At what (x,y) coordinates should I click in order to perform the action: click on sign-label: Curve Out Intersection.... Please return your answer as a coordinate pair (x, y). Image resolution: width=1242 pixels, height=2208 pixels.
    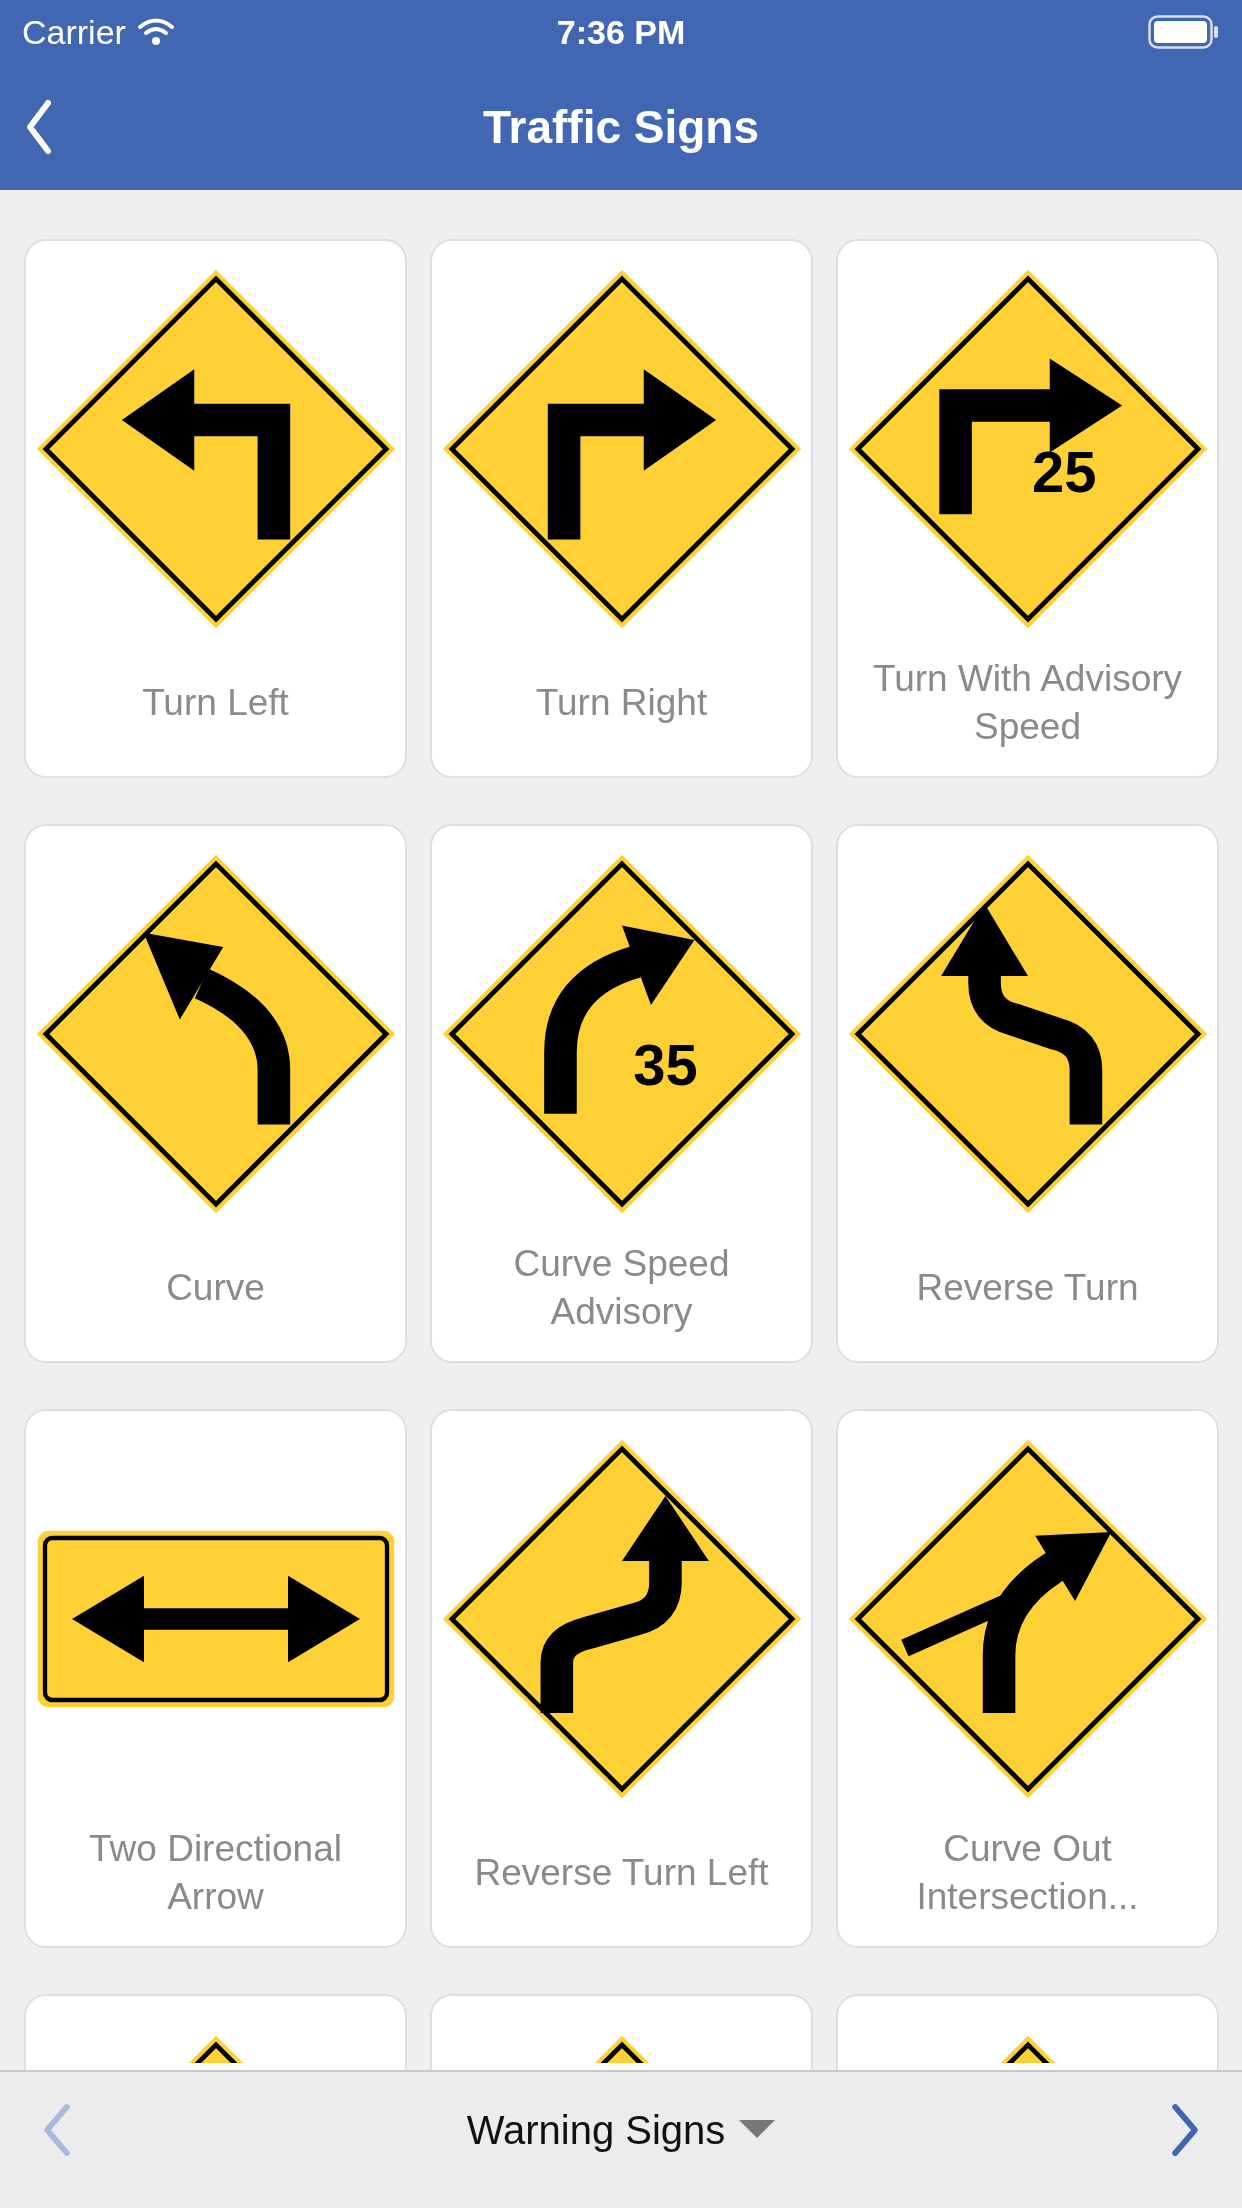
    Looking at the image, I should click on (1027, 1872).